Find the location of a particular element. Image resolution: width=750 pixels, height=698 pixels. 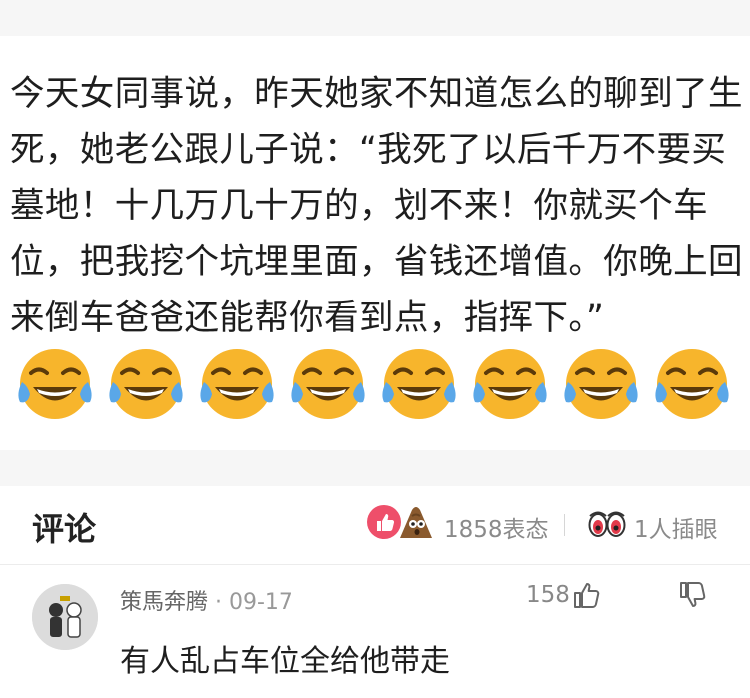

thumb-down-icon is located at coordinates (693, 595).